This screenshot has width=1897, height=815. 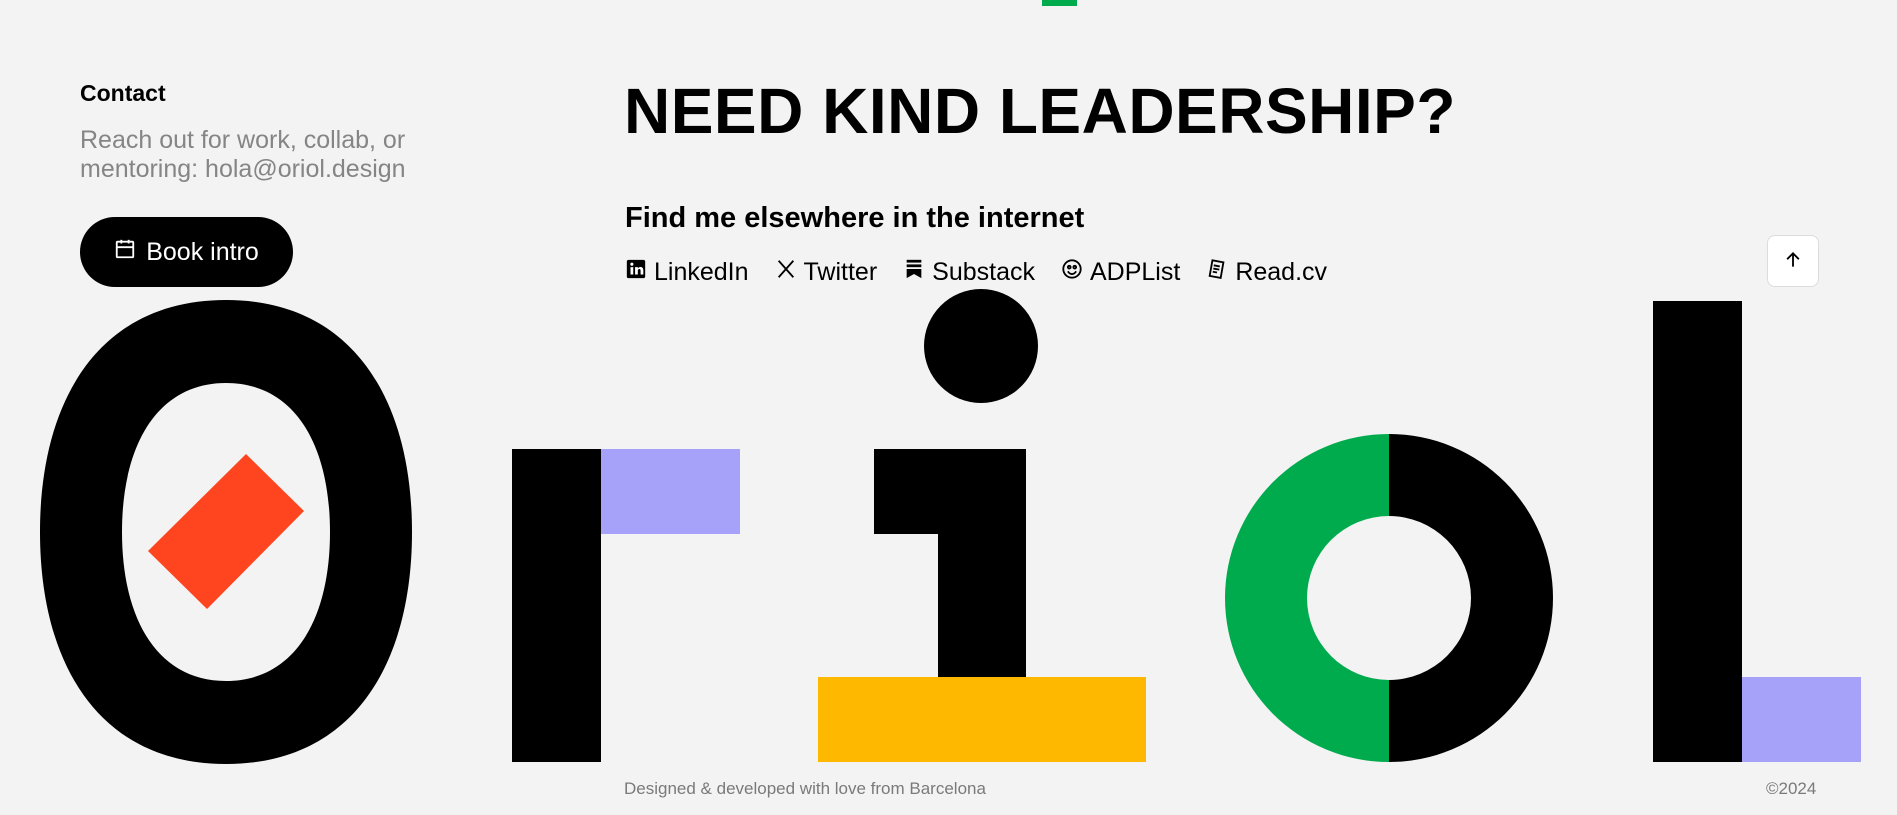 I want to click on scroll-to-top-button, so click(x=1793, y=261).